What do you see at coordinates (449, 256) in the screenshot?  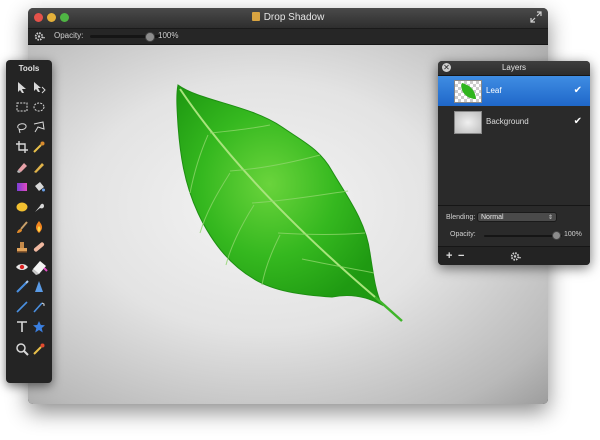 I see `add-layer-button: +` at bounding box center [449, 256].